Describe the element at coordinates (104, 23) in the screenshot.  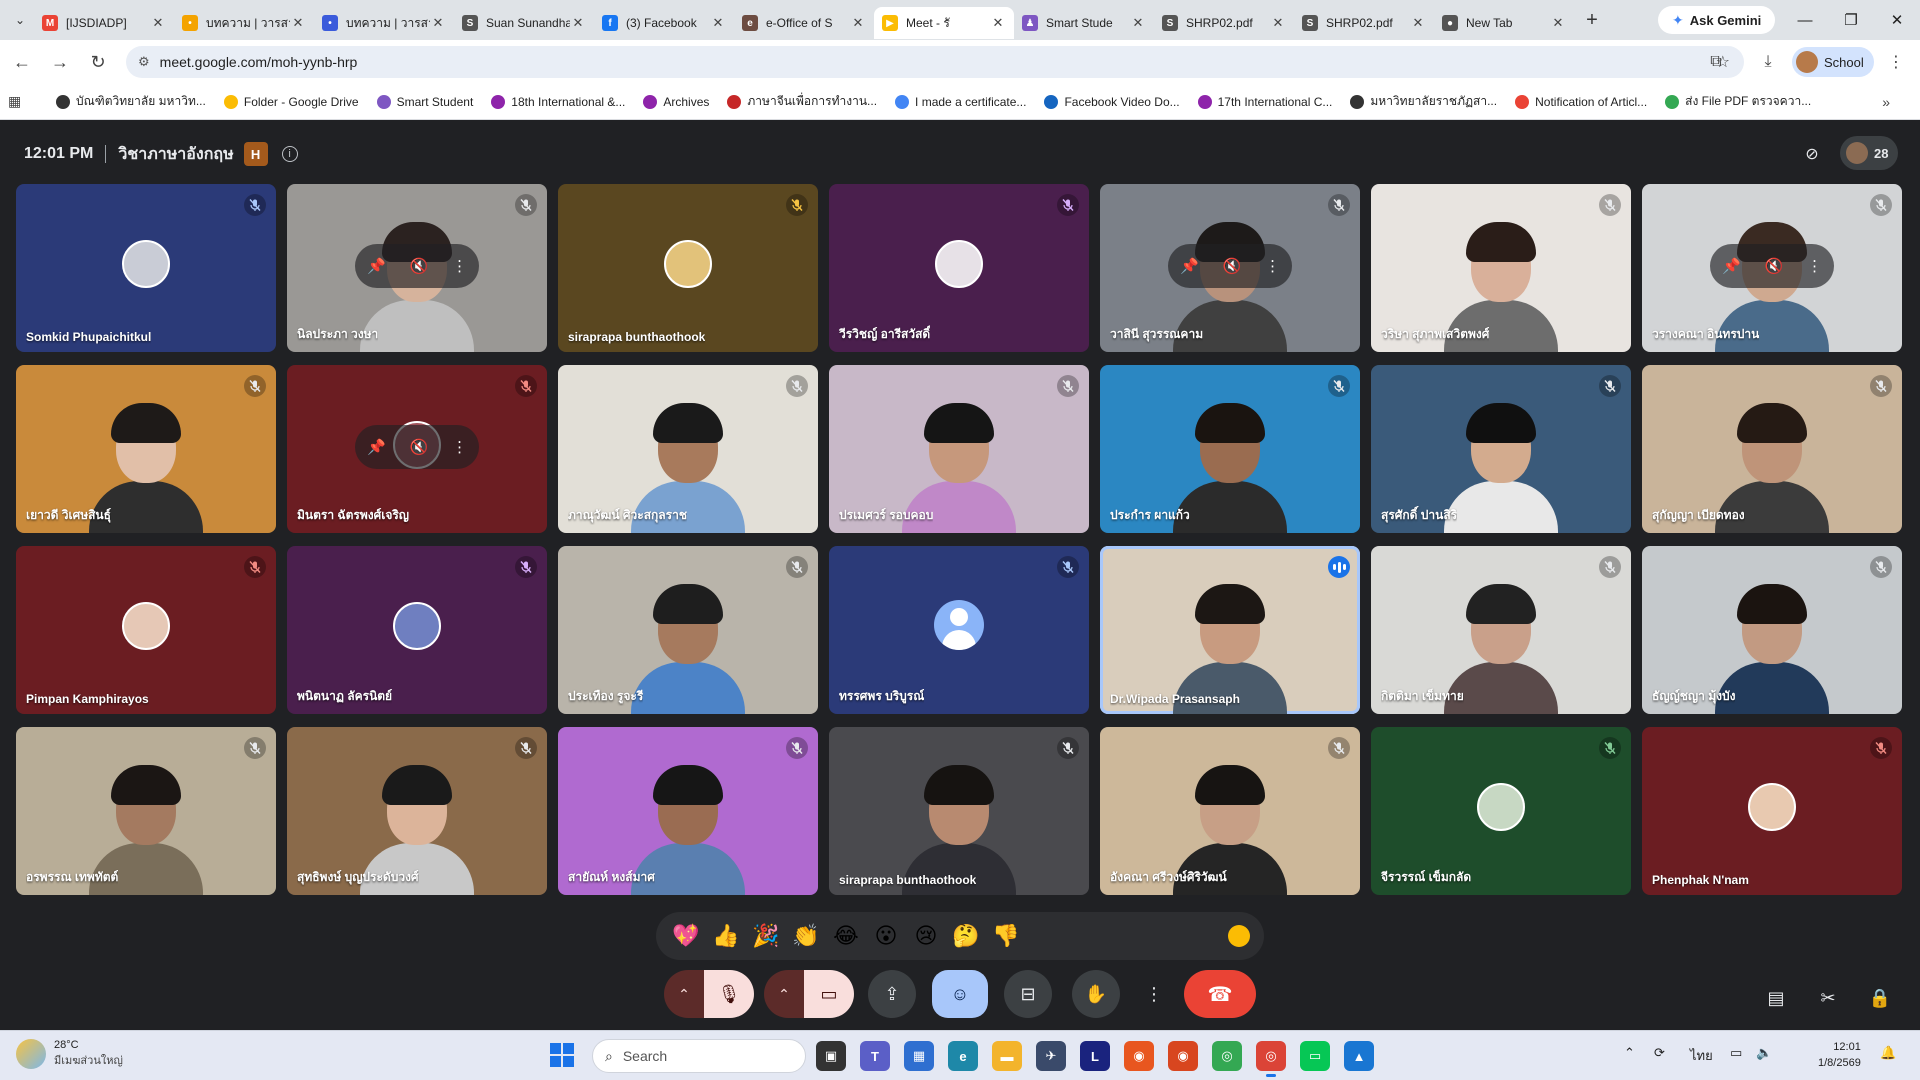
I see `browser-tab: M [IJSDIADP] ✕` at that location.